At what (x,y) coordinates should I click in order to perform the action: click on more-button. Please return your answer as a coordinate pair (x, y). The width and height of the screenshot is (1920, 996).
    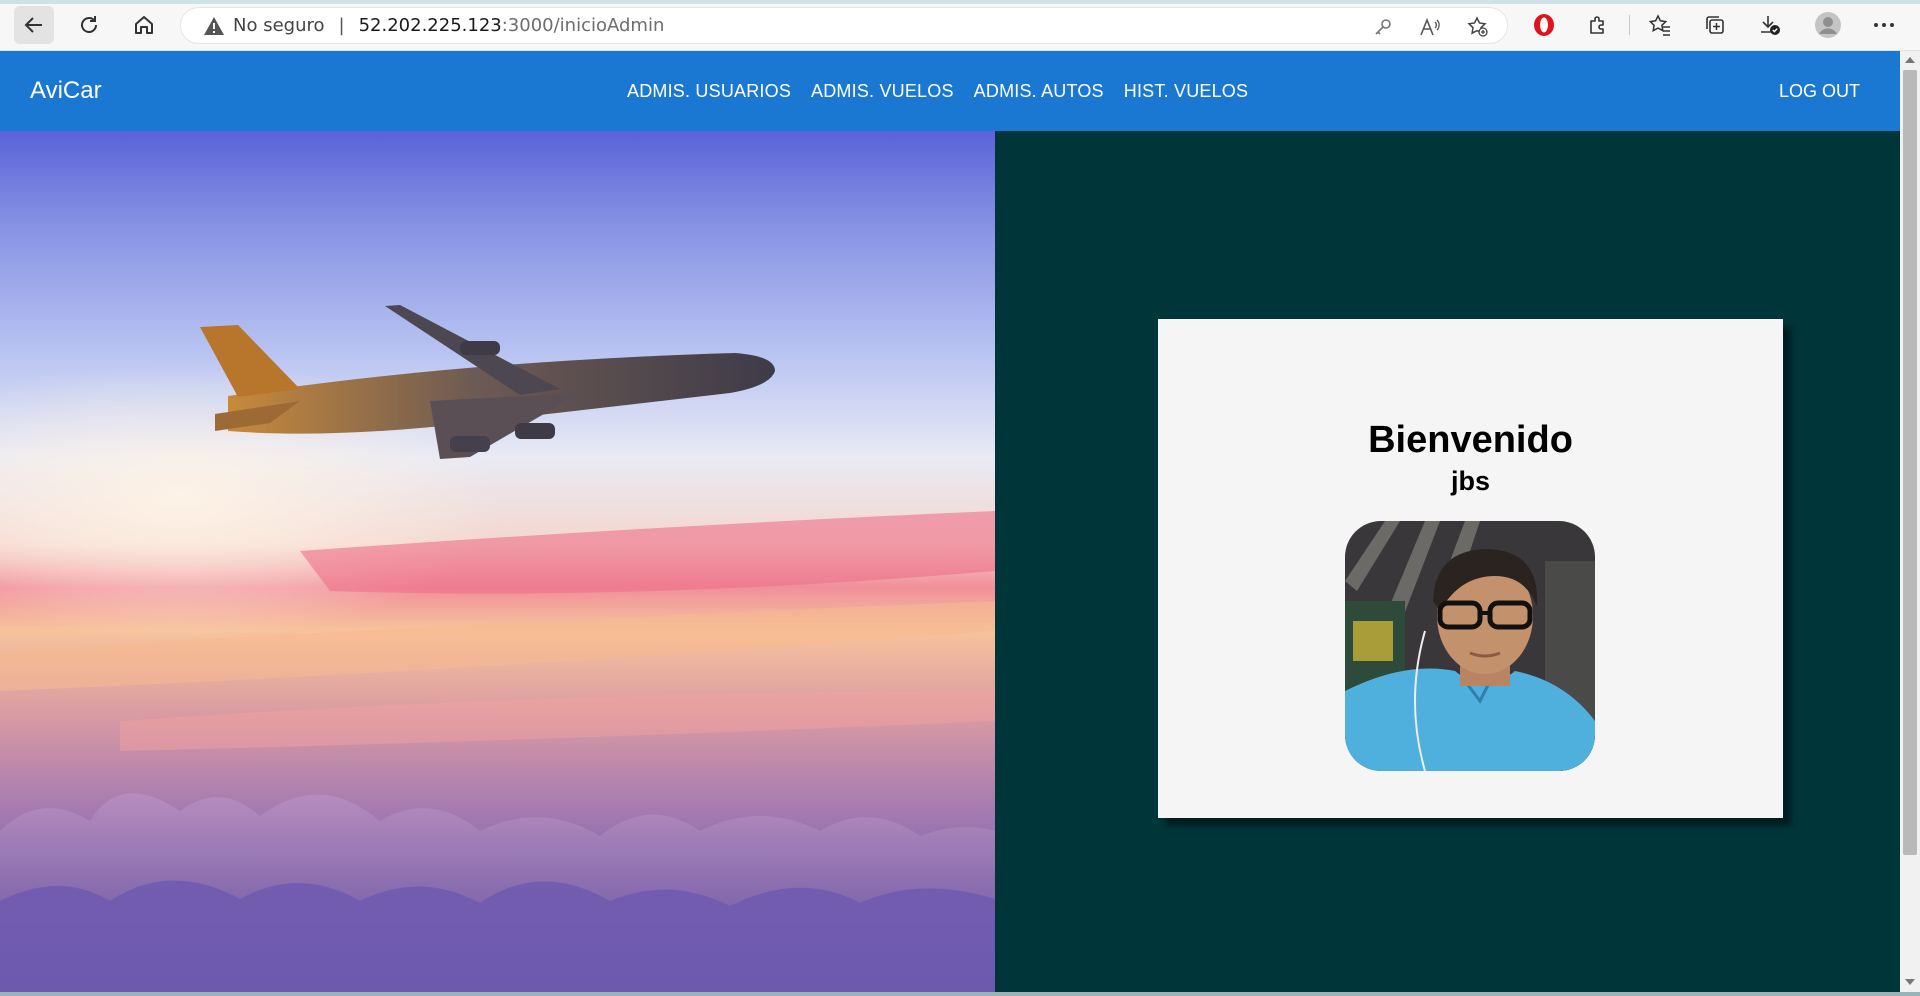
    Looking at the image, I should click on (1884, 25).